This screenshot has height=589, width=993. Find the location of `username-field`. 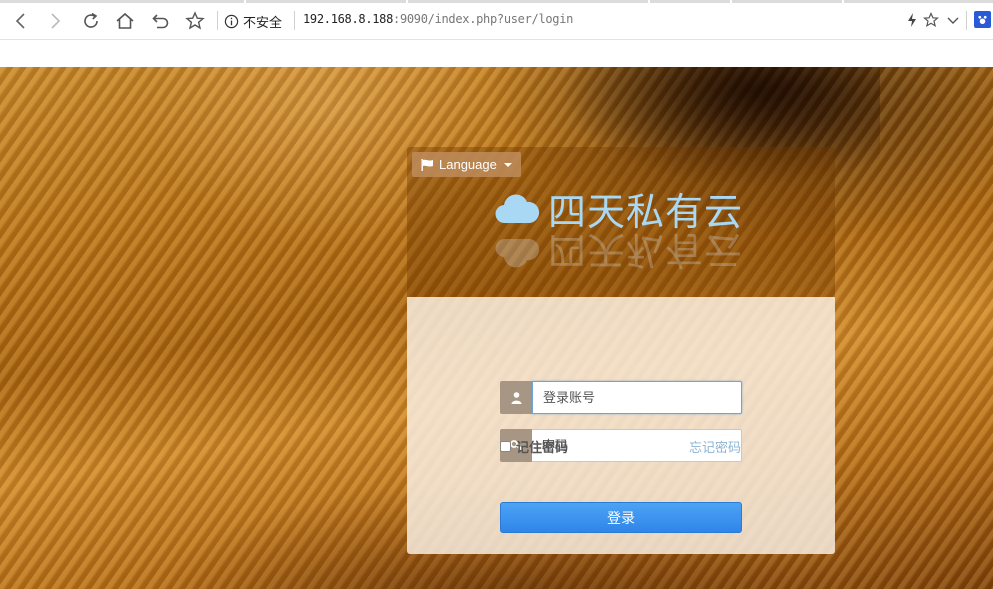

username-field is located at coordinates (621, 397).